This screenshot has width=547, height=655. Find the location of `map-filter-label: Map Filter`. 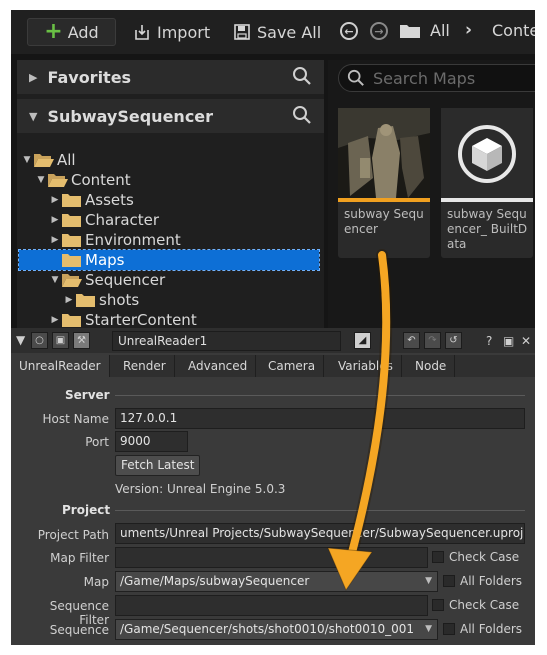

map-filter-label: Map Filter is located at coordinates (79, 558).